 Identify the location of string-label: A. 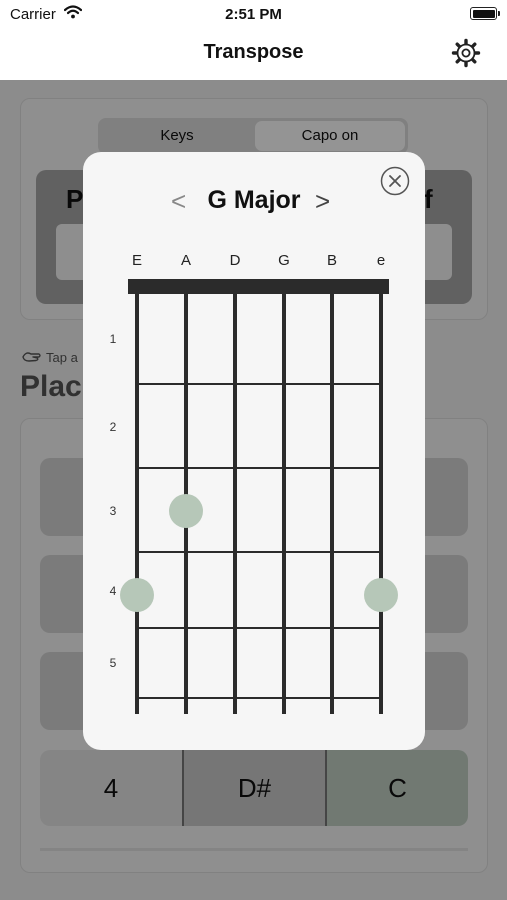
(186, 260).